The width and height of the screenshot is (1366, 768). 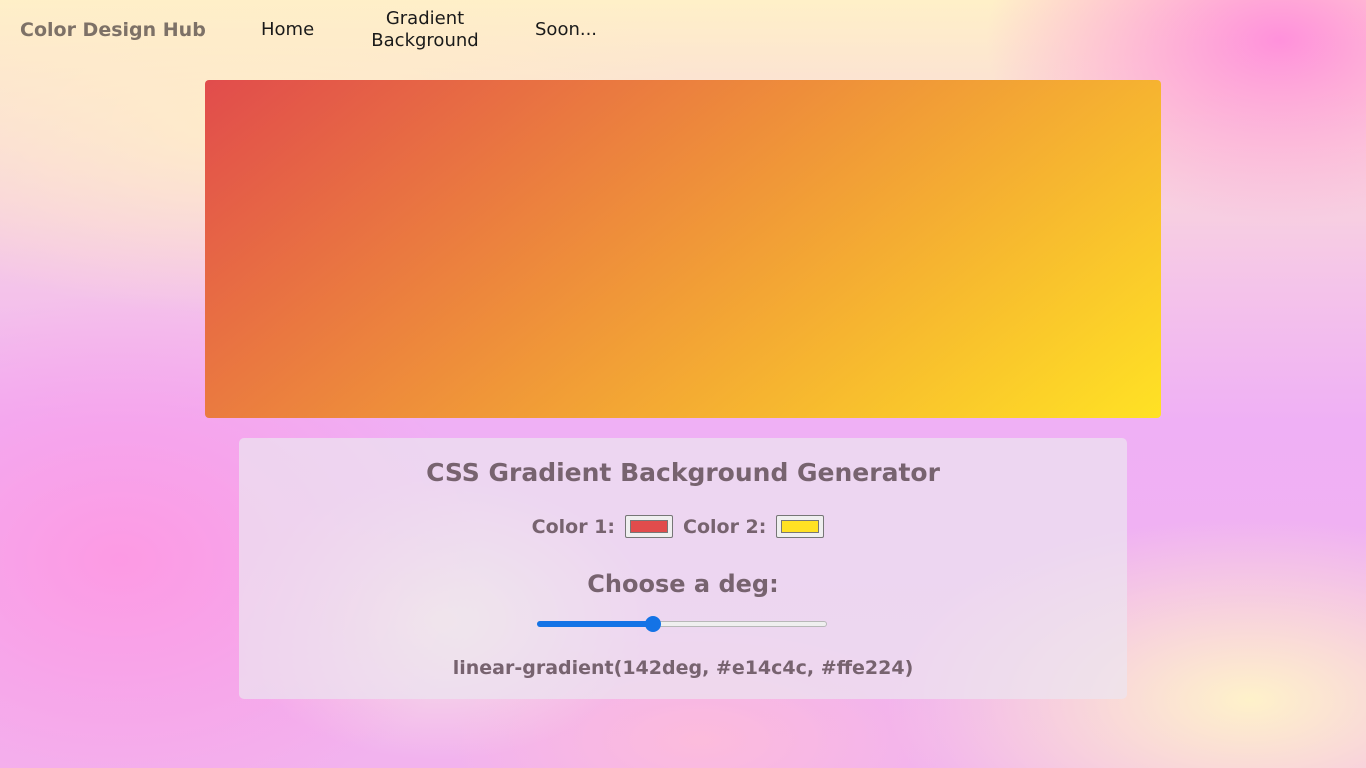 What do you see at coordinates (113, 30) in the screenshot?
I see `brand-logo: Color Design Hub` at bounding box center [113, 30].